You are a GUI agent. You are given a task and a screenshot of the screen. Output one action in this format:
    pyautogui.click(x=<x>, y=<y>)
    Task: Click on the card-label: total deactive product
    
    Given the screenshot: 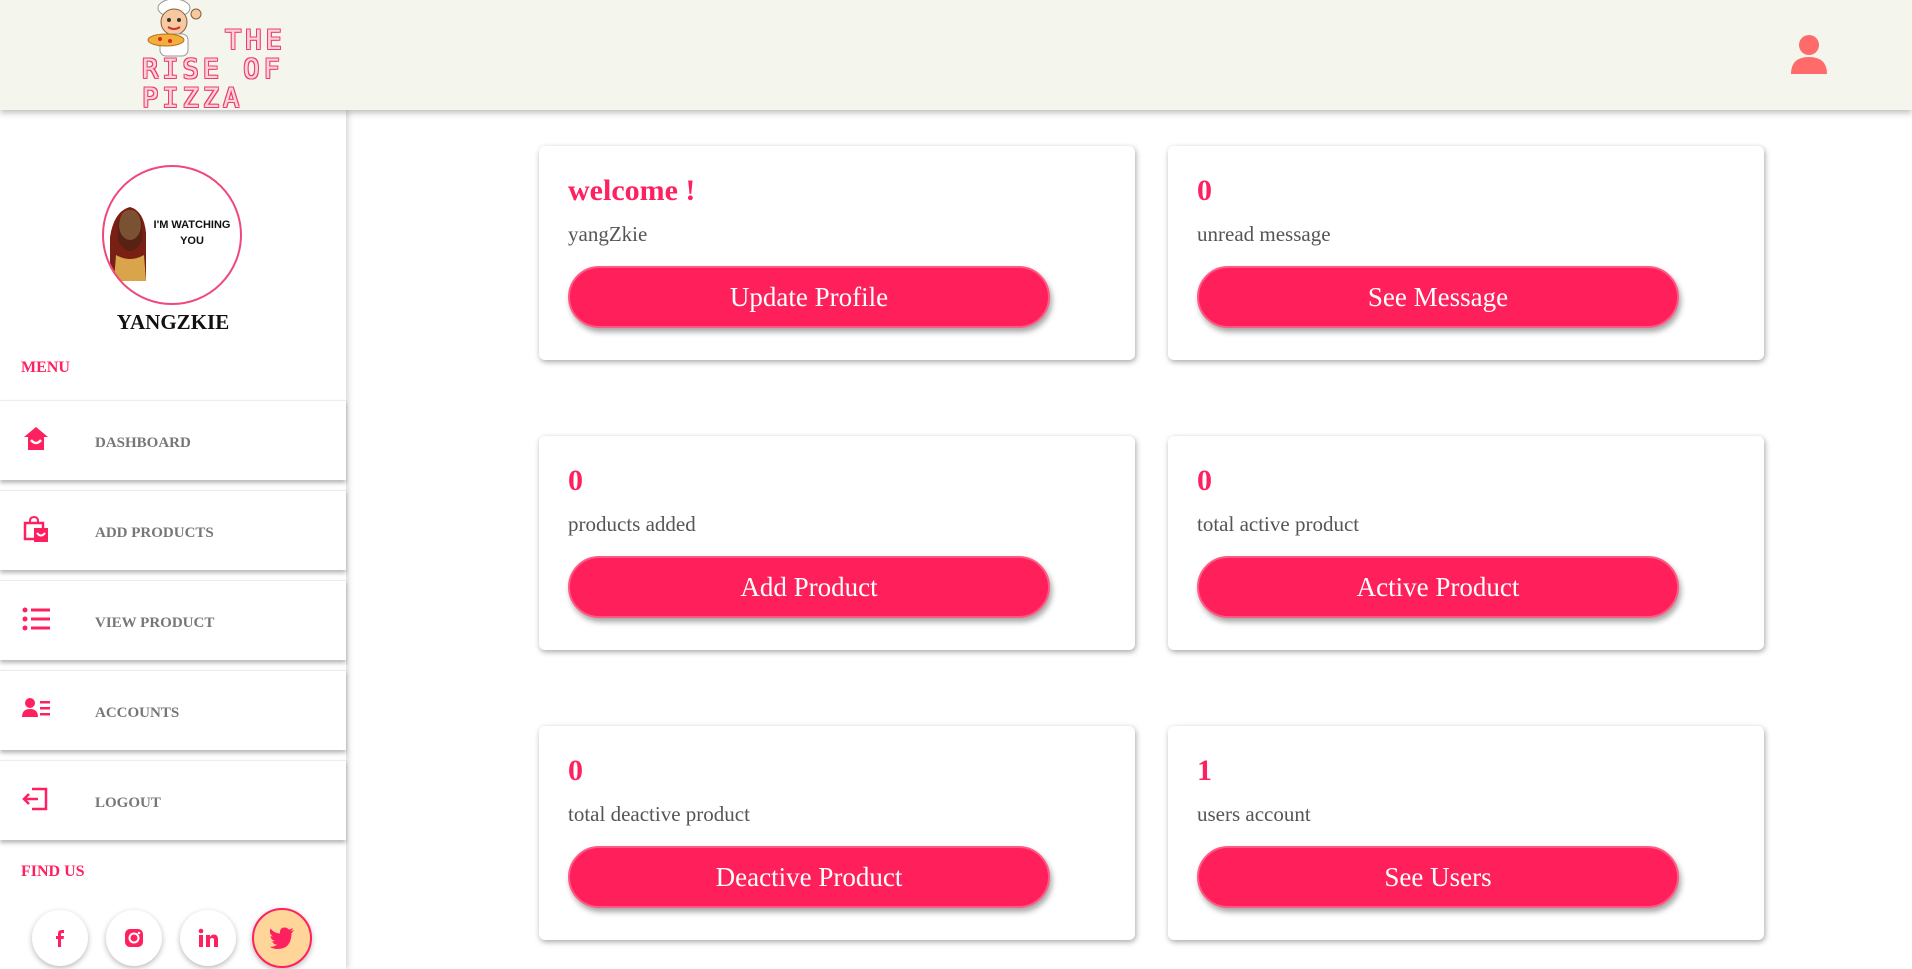 What is the action you would take?
    pyautogui.click(x=659, y=814)
    